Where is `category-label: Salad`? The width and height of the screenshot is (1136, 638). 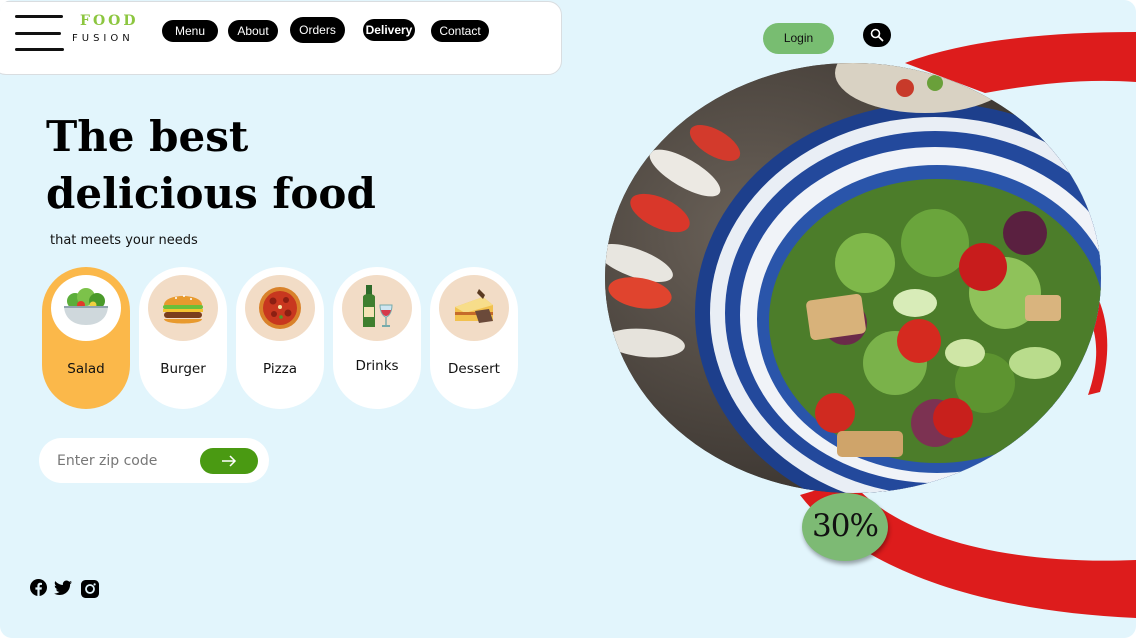
category-label: Salad is located at coordinates (86, 369).